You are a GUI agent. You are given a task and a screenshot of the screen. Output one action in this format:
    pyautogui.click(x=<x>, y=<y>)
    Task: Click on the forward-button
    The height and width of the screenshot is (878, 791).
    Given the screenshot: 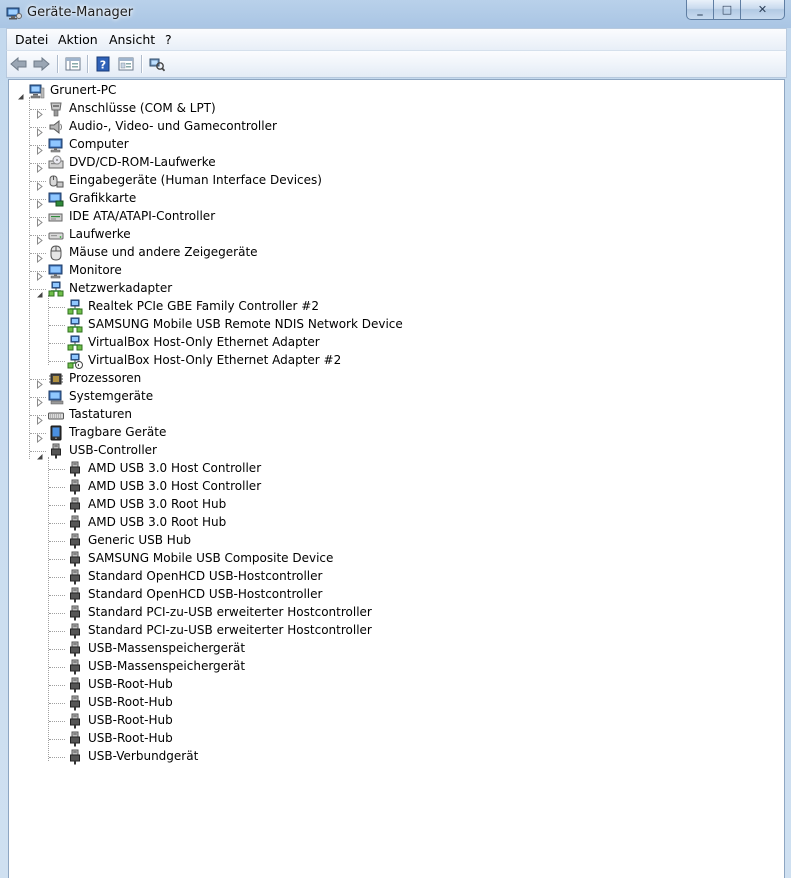 What is the action you would take?
    pyautogui.click(x=41, y=64)
    